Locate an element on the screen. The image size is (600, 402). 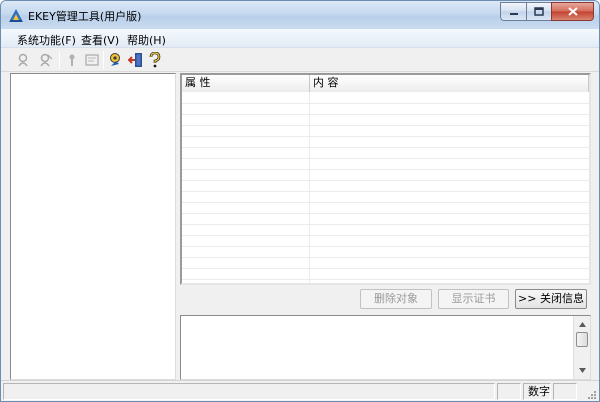
toolbar-key-user-remove-button is located at coordinates (46, 60).